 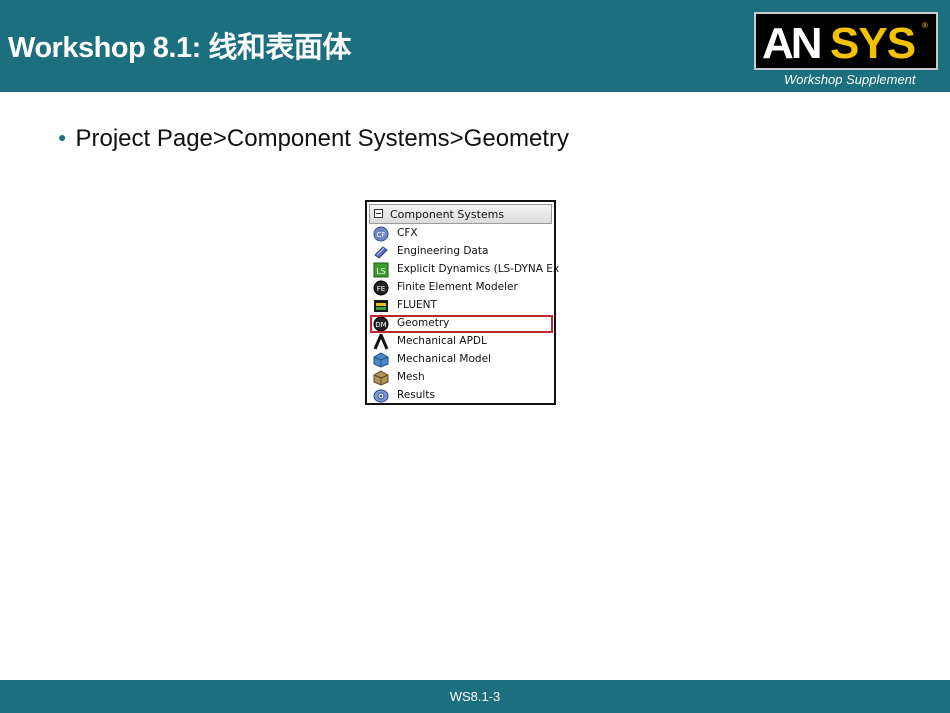 I want to click on list-item-engineering-data: Engineering Data, so click(x=462, y=252).